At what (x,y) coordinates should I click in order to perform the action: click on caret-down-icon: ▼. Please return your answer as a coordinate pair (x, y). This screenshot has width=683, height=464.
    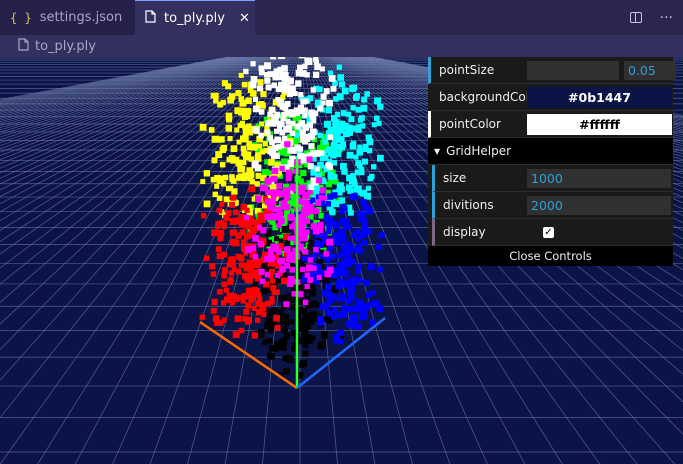
    Looking at the image, I should click on (437, 151).